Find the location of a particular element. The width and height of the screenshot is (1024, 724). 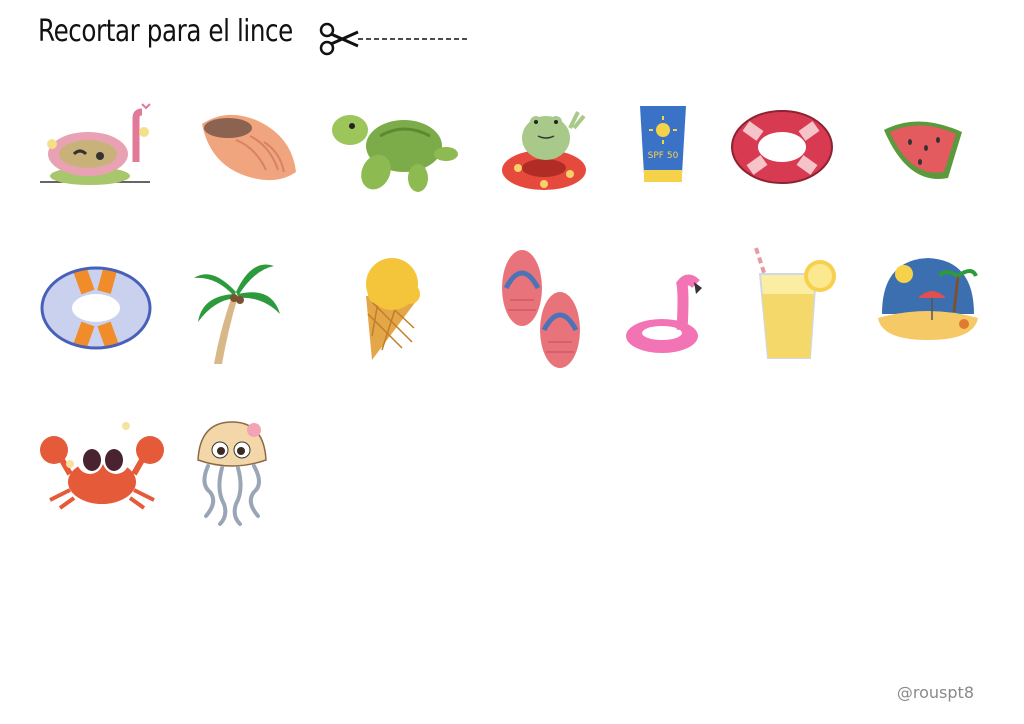

seashell-icon is located at coordinates (248, 148).